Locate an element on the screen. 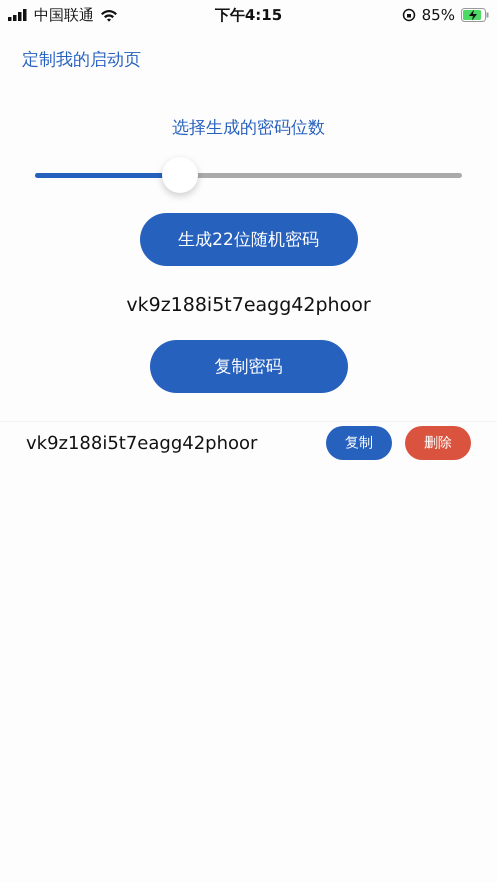 This screenshot has width=497, height=883. signal-icon is located at coordinates (18, 15).